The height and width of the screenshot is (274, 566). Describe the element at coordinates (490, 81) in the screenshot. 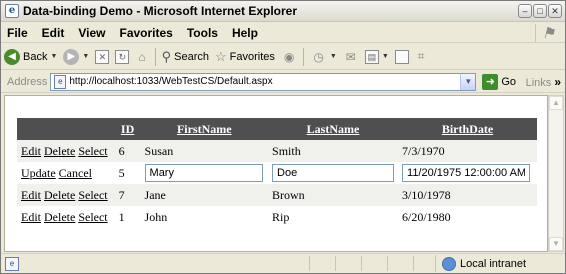

I see `go-arrow-icon: ➜` at that location.